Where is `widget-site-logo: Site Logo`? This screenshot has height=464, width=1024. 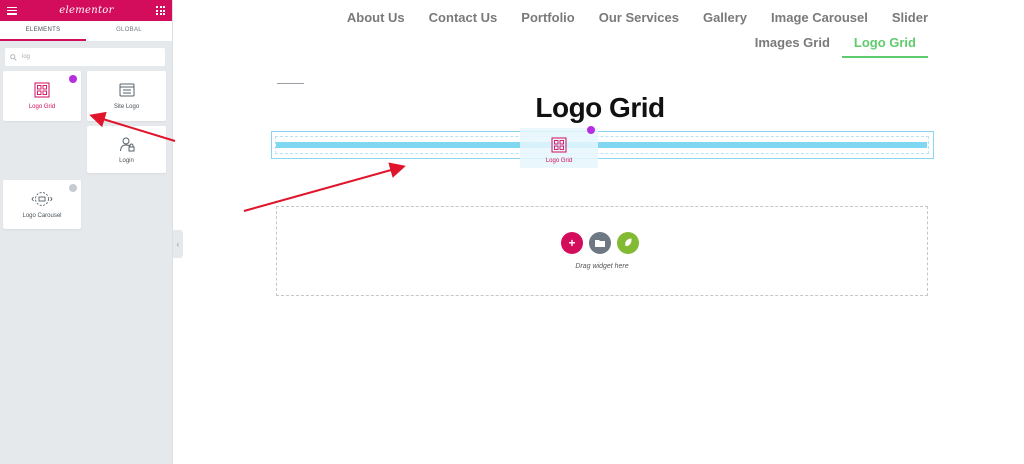
widget-site-logo: Site Logo is located at coordinates (126, 96).